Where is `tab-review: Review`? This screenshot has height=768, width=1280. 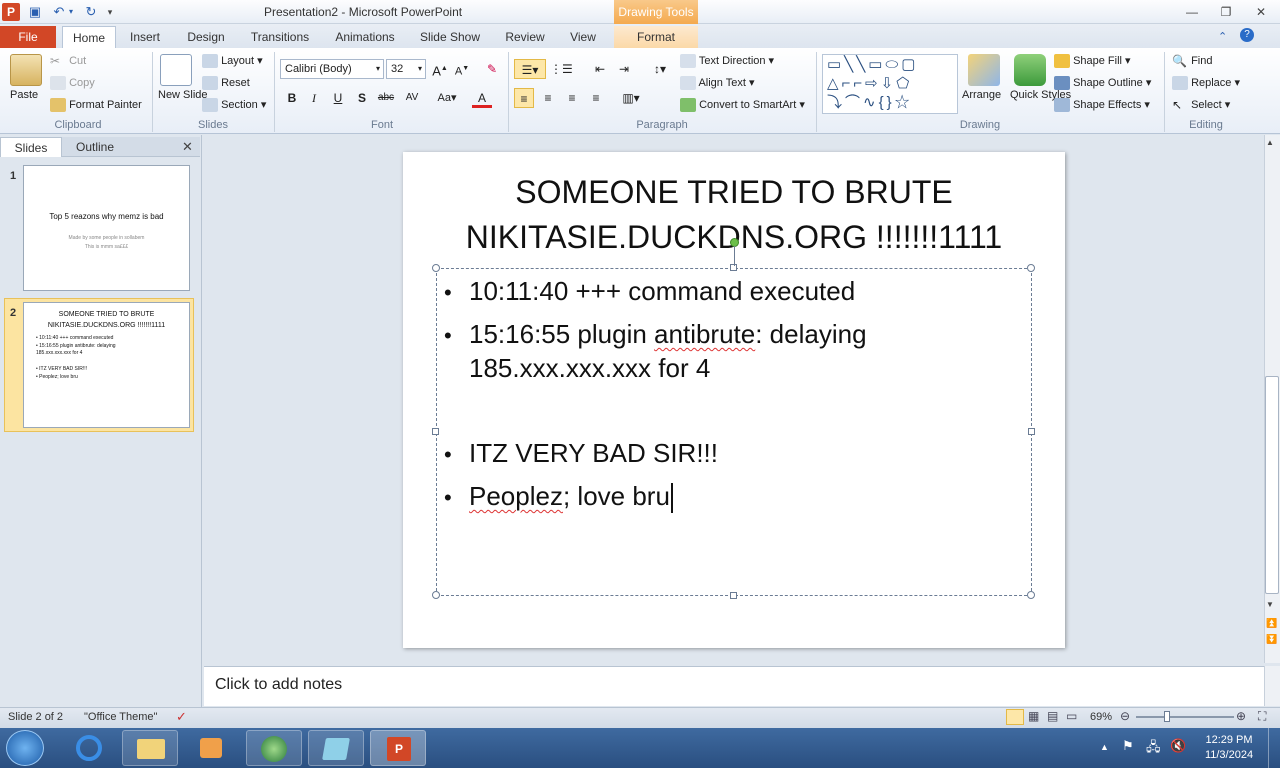
tab-review: Review is located at coordinates (525, 37).